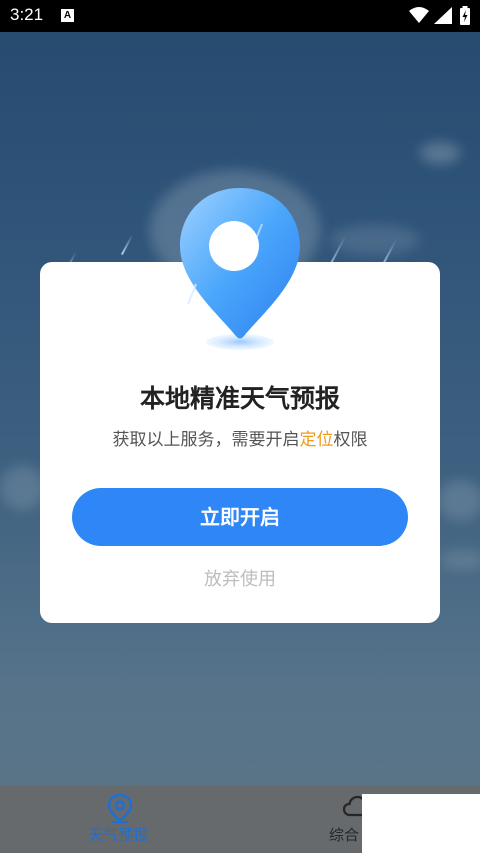  Describe the element at coordinates (67, 15) in the screenshot. I see `notification-a-icon: A` at that location.